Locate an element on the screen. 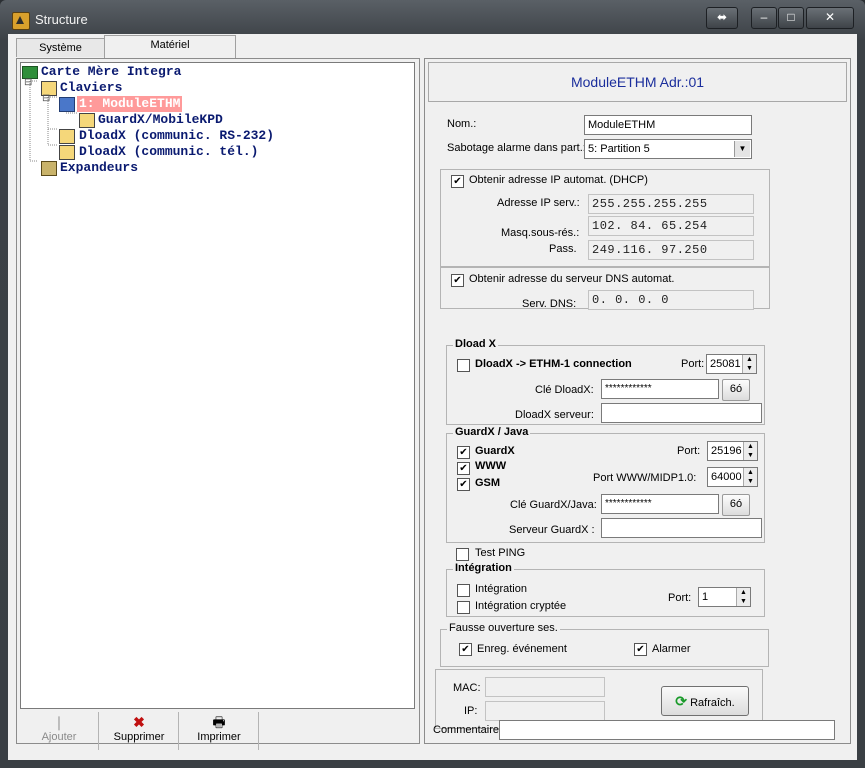 The height and width of the screenshot is (768, 865). expander-icon is located at coordinates (49, 168).